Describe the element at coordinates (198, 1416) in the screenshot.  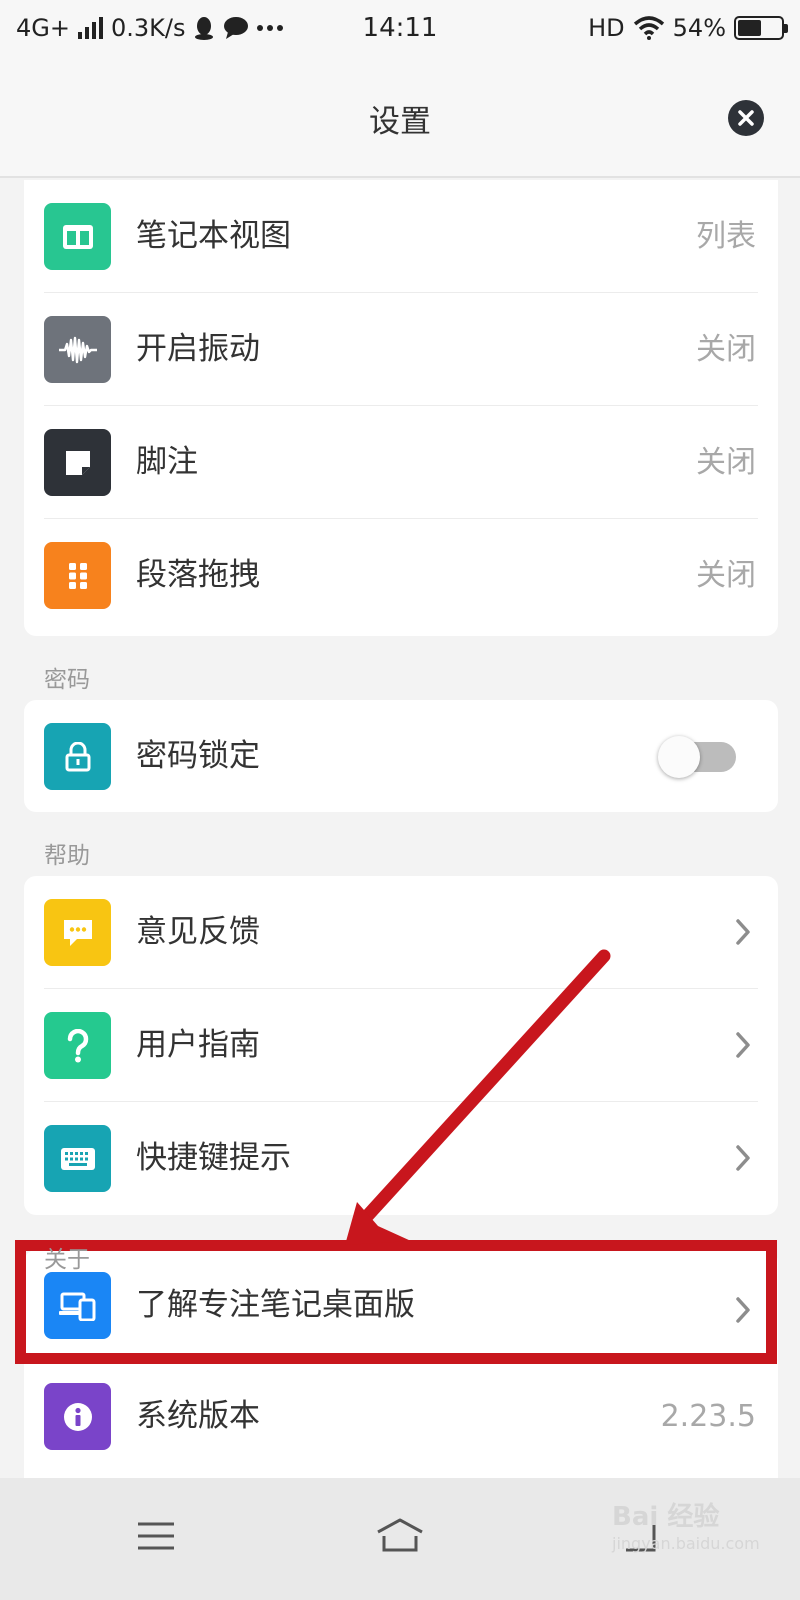
I see `row-label: 系统版本` at that location.